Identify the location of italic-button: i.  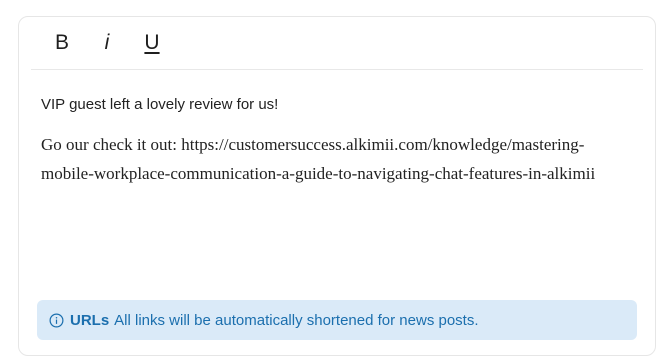
(107, 43).